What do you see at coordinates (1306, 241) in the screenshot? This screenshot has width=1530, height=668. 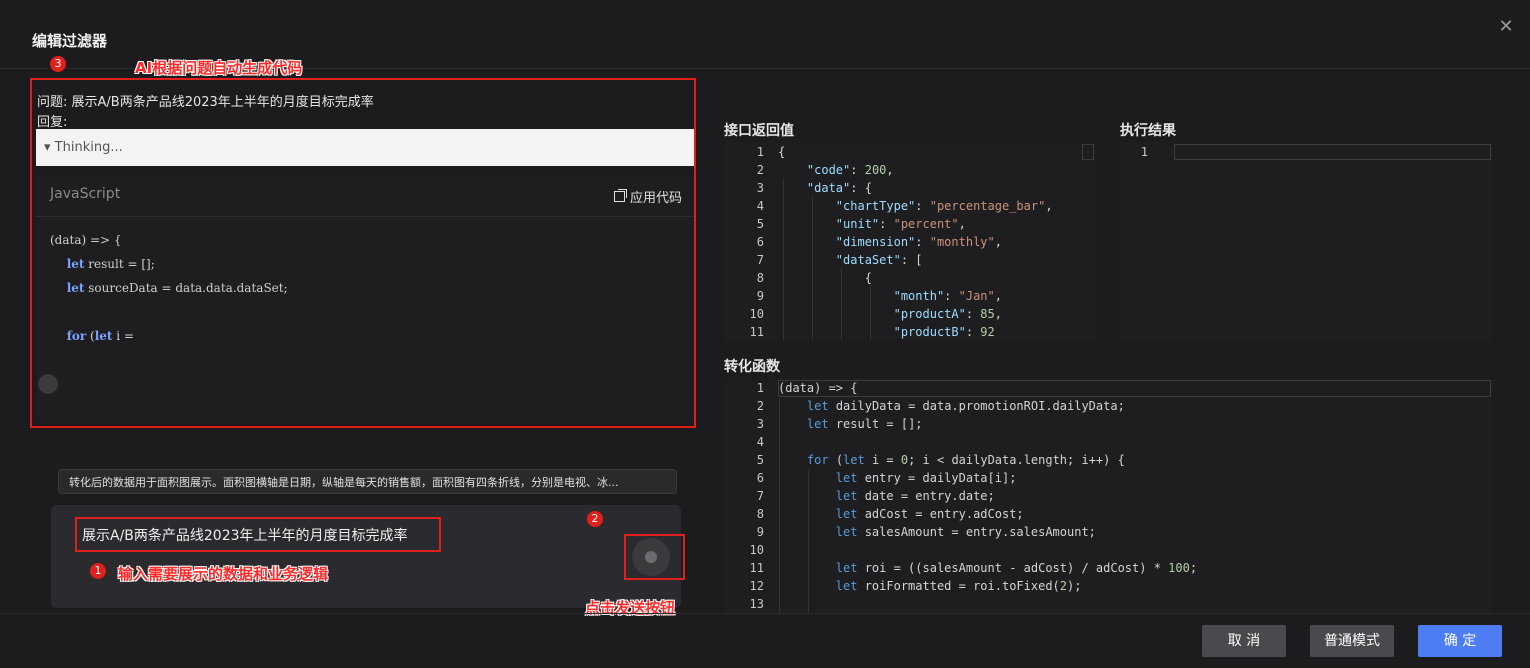 I see `execution-result-editor: 1` at bounding box center [1306, 241].